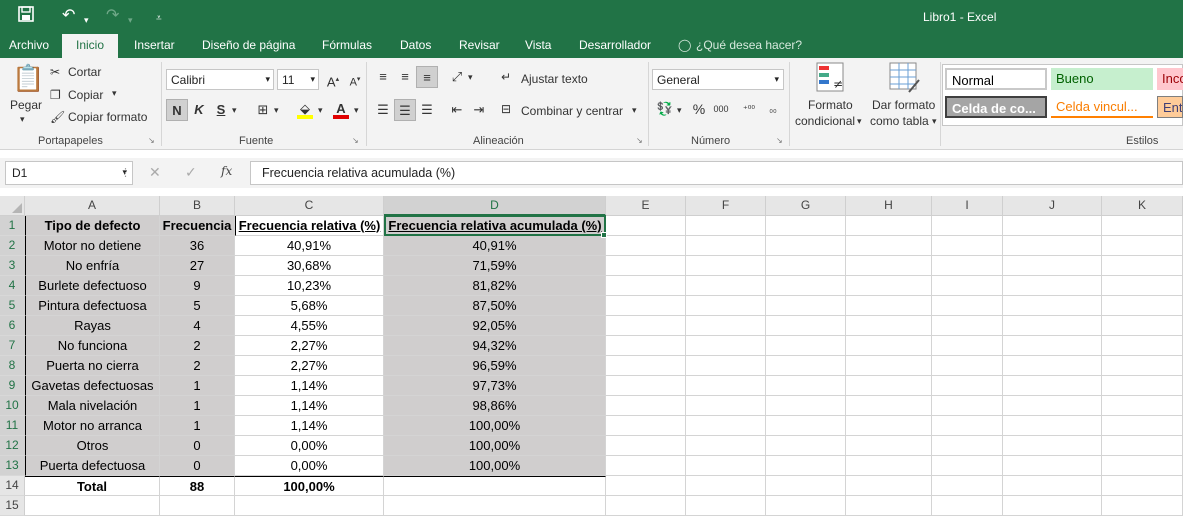 The image size is (1183, 518). Describe the element at coordinates (92, 426) in the screenshot. I see `table-cell: Motor no arranca` at that location.